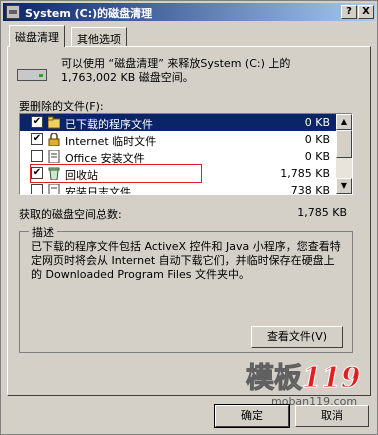 This screenshot has height=435, width=378. What do you see at coordinates (178, 156) in the screenshot?
I see `list-item: Office 安装文件 0 KB` at bounding box center [178, 156].